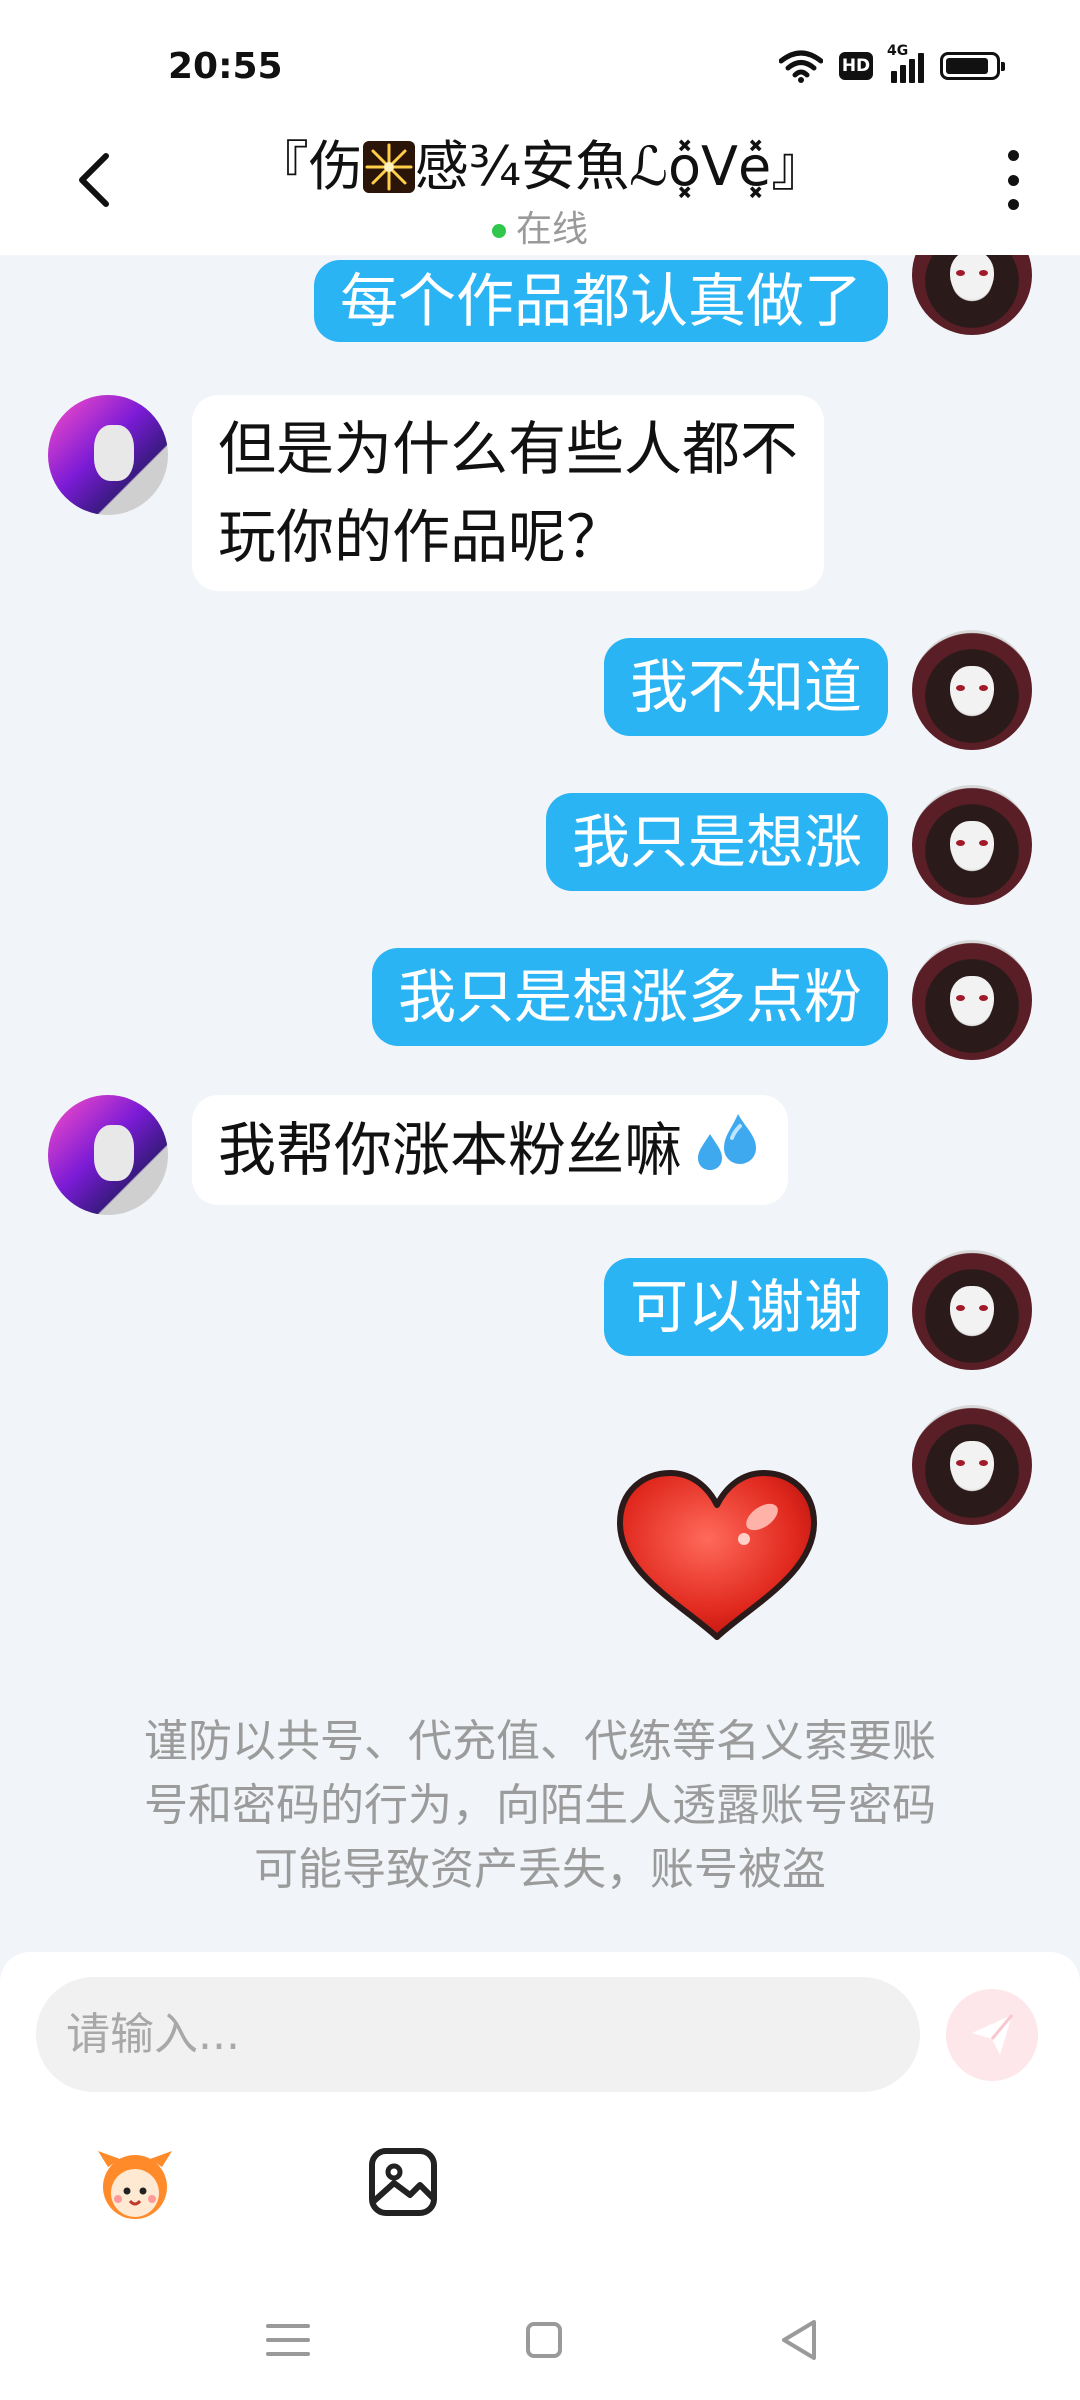  What do you see at coordinates (620, 166) in the screenshot?
I see `title-suffix: 感¾安魚ℒo͓̽ᐯe͓̽』` at bounding box center [620, 166].